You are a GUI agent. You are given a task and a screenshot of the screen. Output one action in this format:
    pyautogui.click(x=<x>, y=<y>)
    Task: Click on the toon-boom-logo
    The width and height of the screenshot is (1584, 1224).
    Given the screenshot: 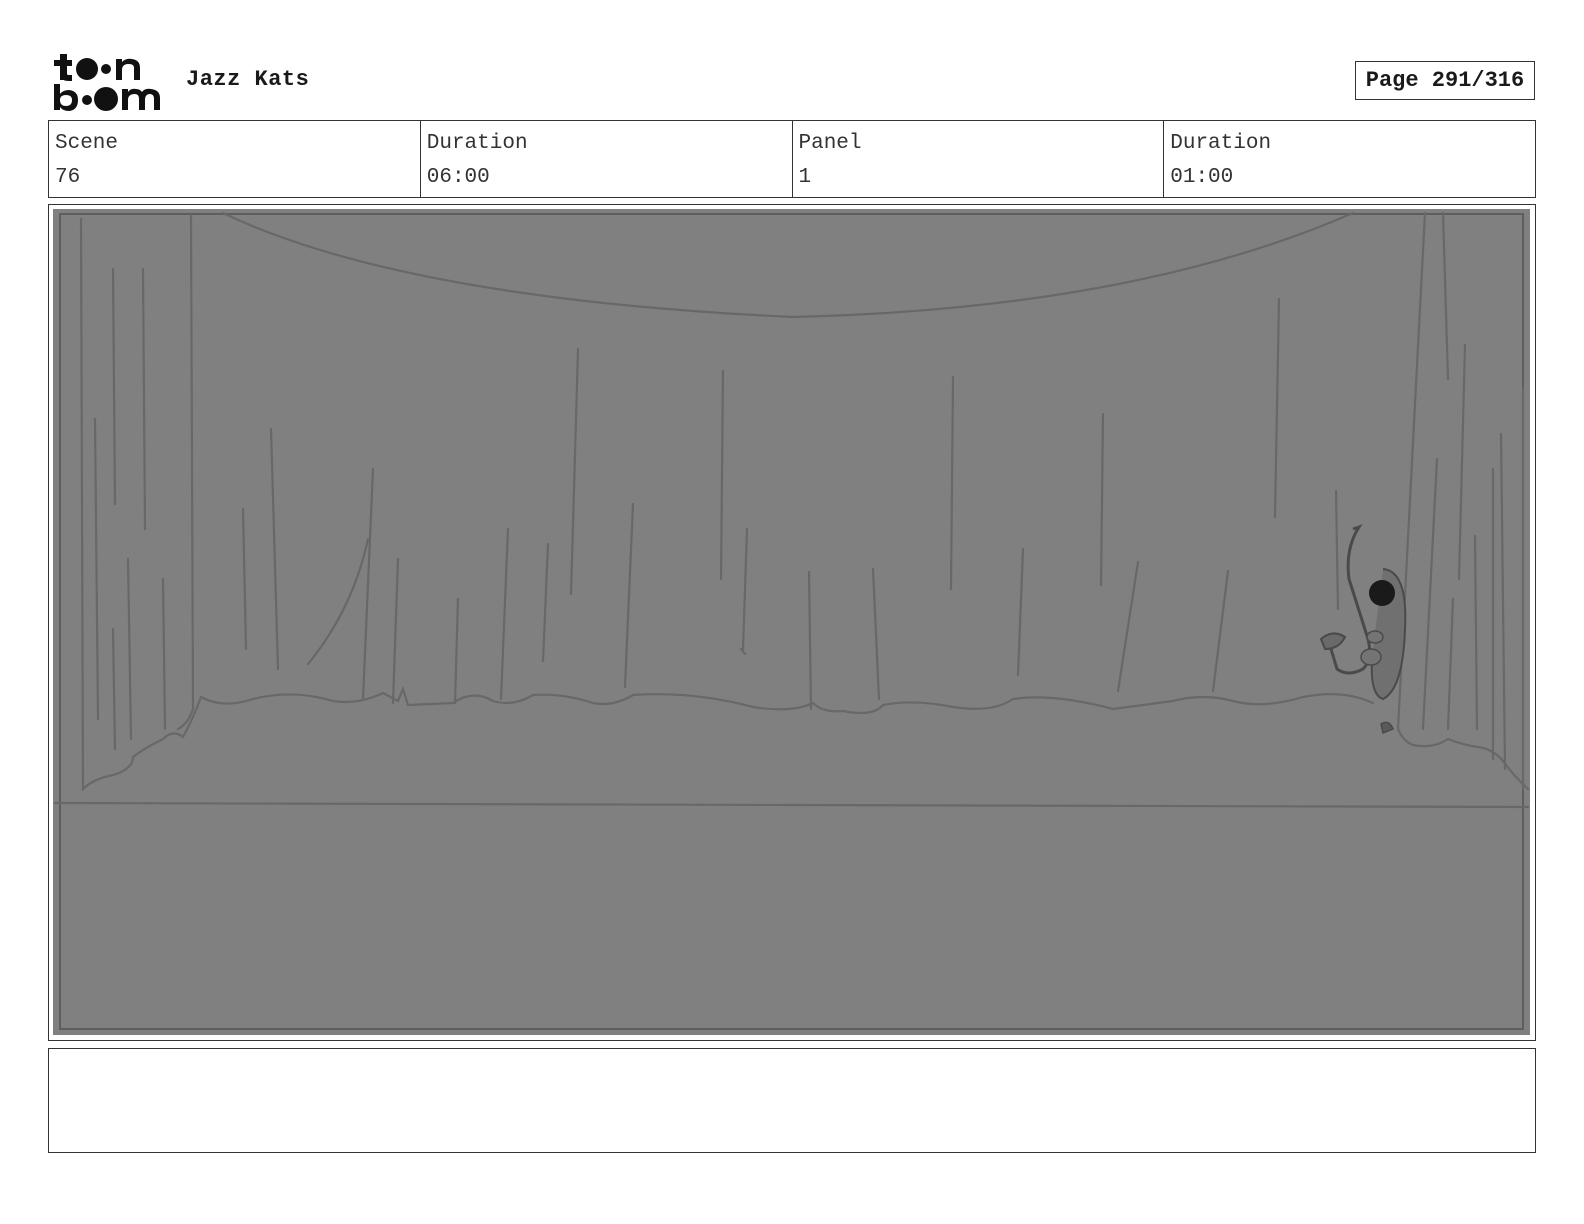 What is the action you would take?
    pyautogui.click(x=108, y=81)
    